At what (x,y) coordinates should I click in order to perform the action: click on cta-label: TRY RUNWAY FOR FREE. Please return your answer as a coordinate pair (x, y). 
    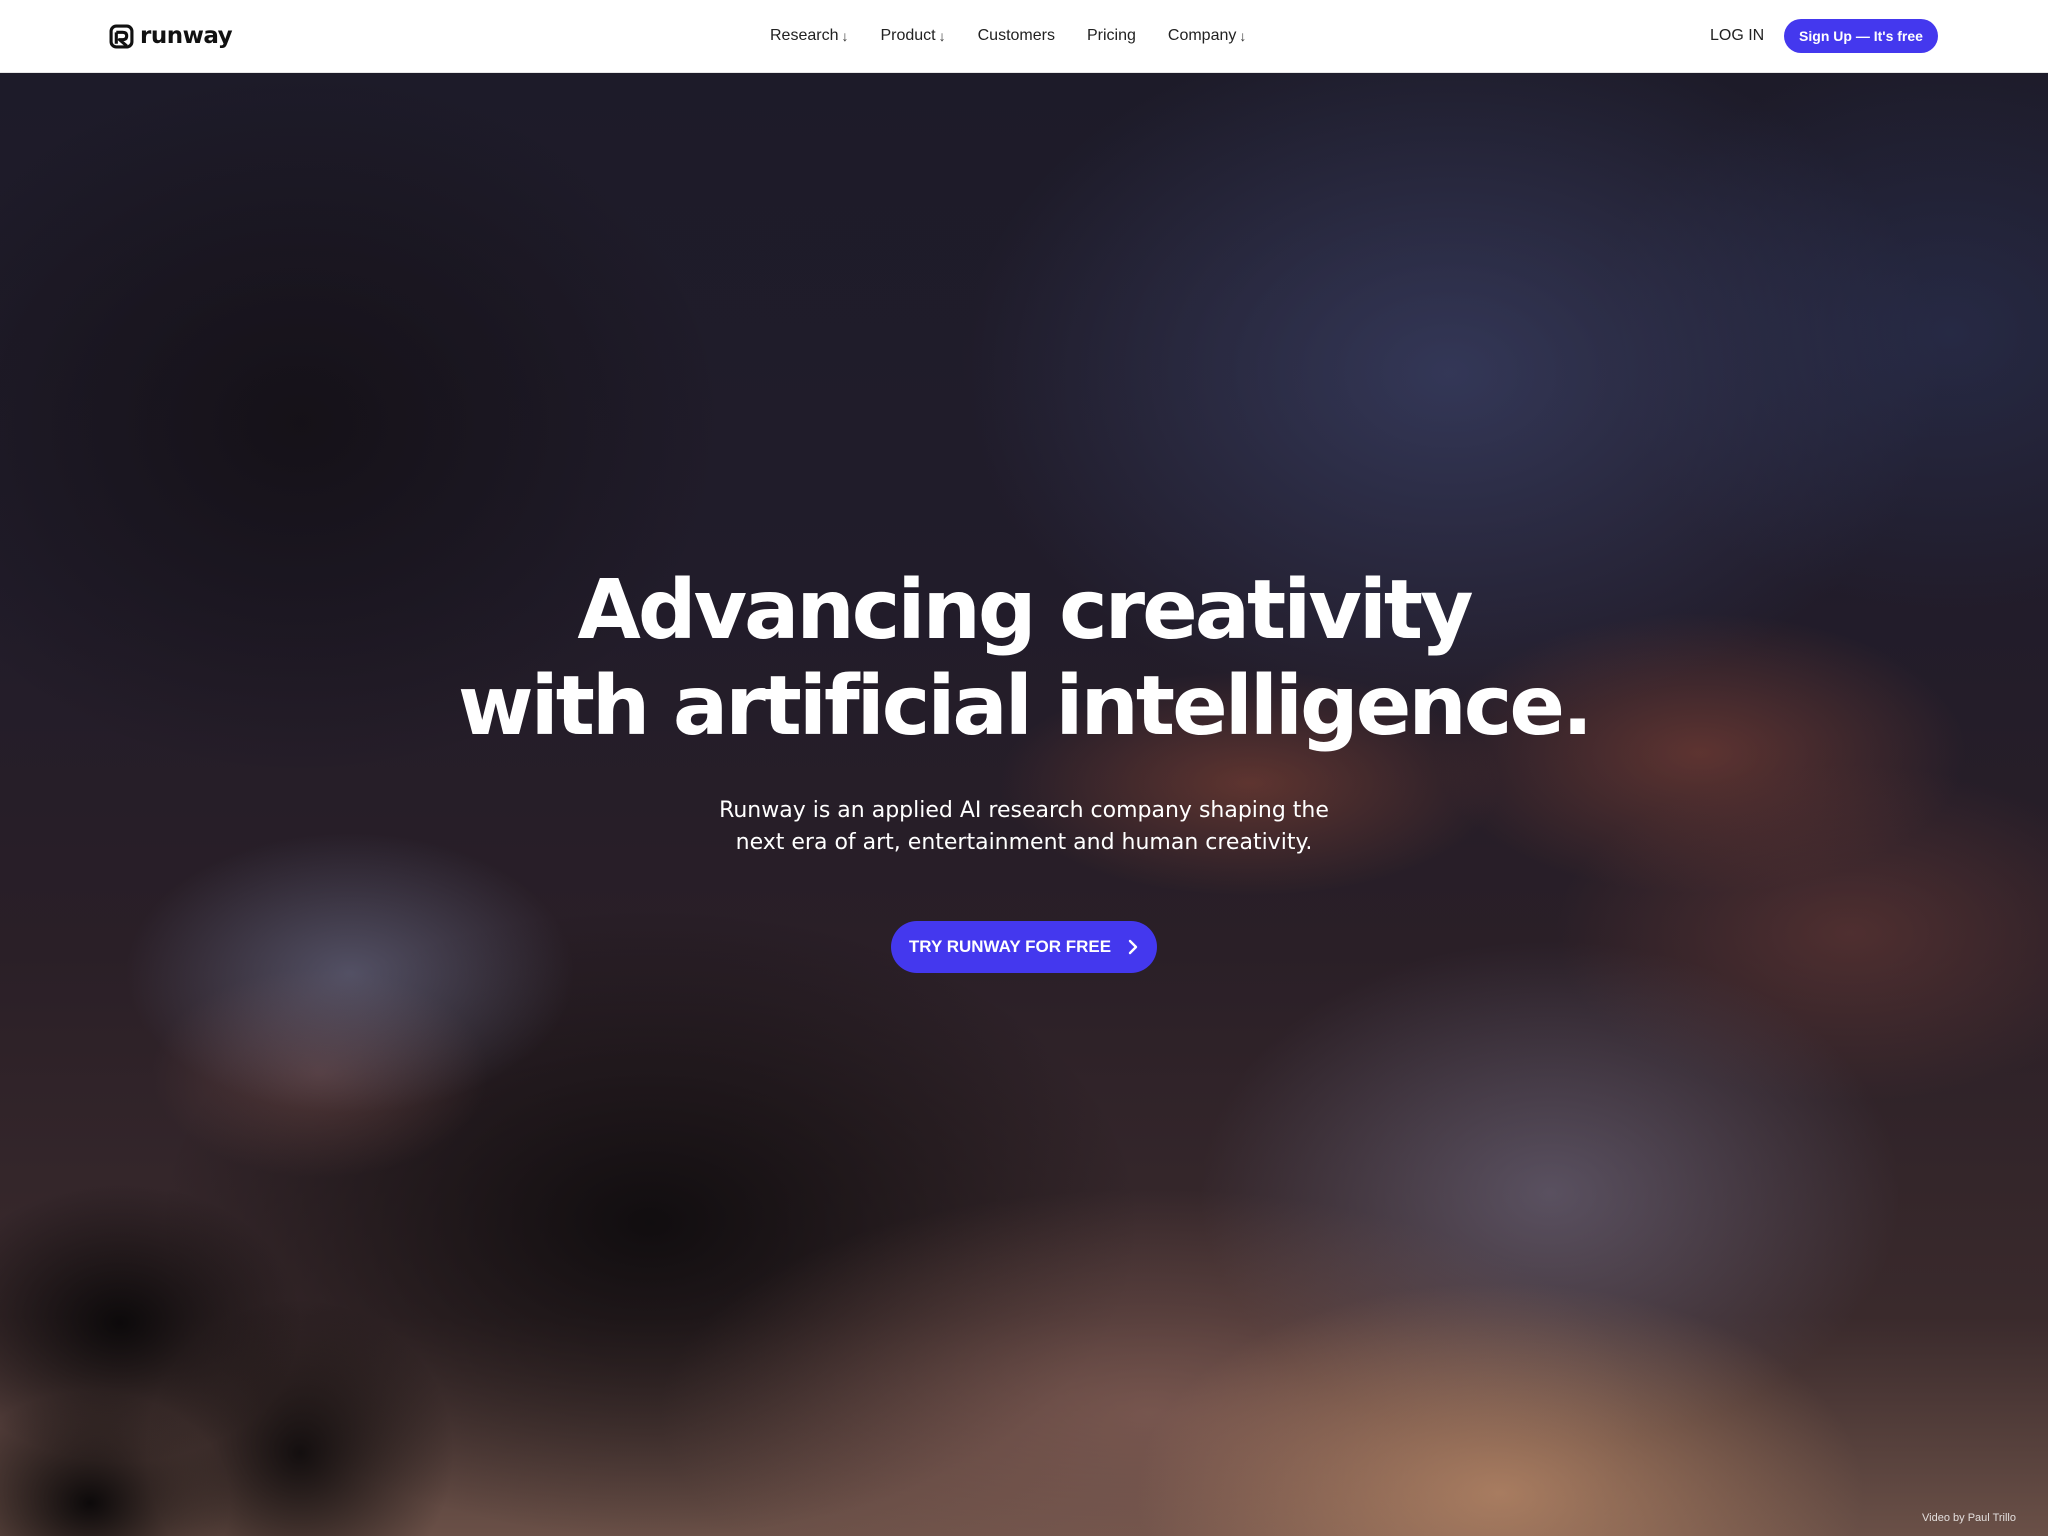
    Looking at the image, I should click on (1010, 946).